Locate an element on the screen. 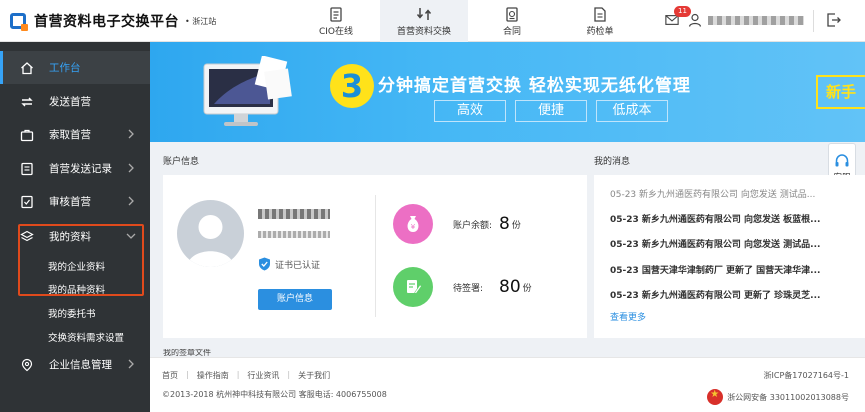 Image resolution: width=865 pixels, height=412 pixels. sidebar-item-label: 企业信息管理 is located at coordinates (80, 365).